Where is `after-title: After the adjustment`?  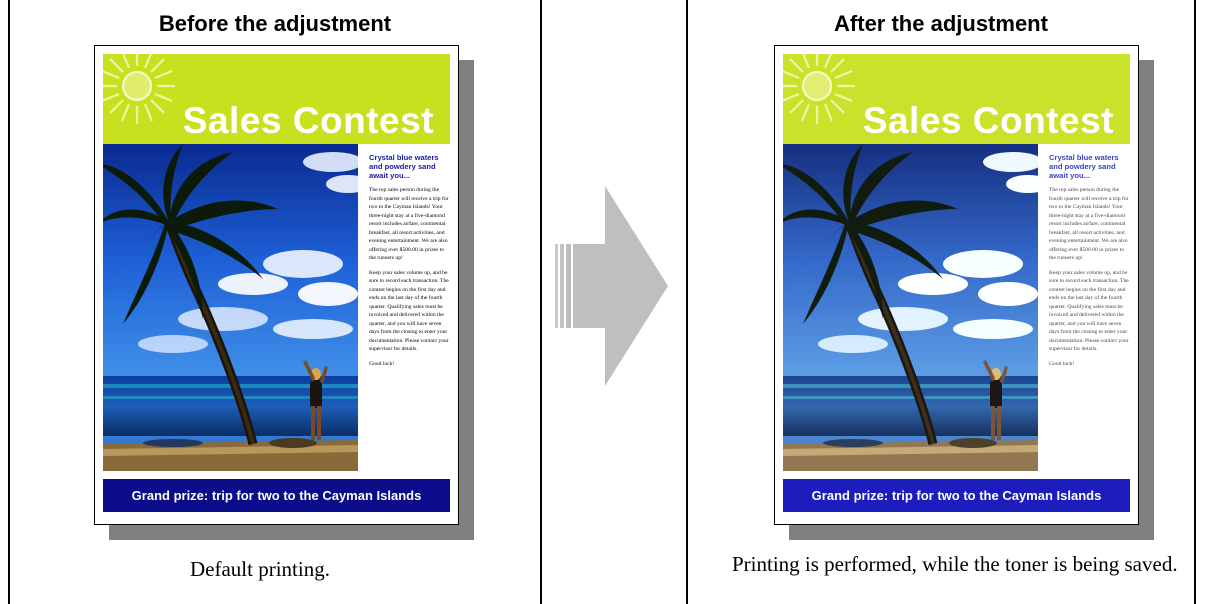 after-title: After the adjustment is located at coordinates (941, 23).